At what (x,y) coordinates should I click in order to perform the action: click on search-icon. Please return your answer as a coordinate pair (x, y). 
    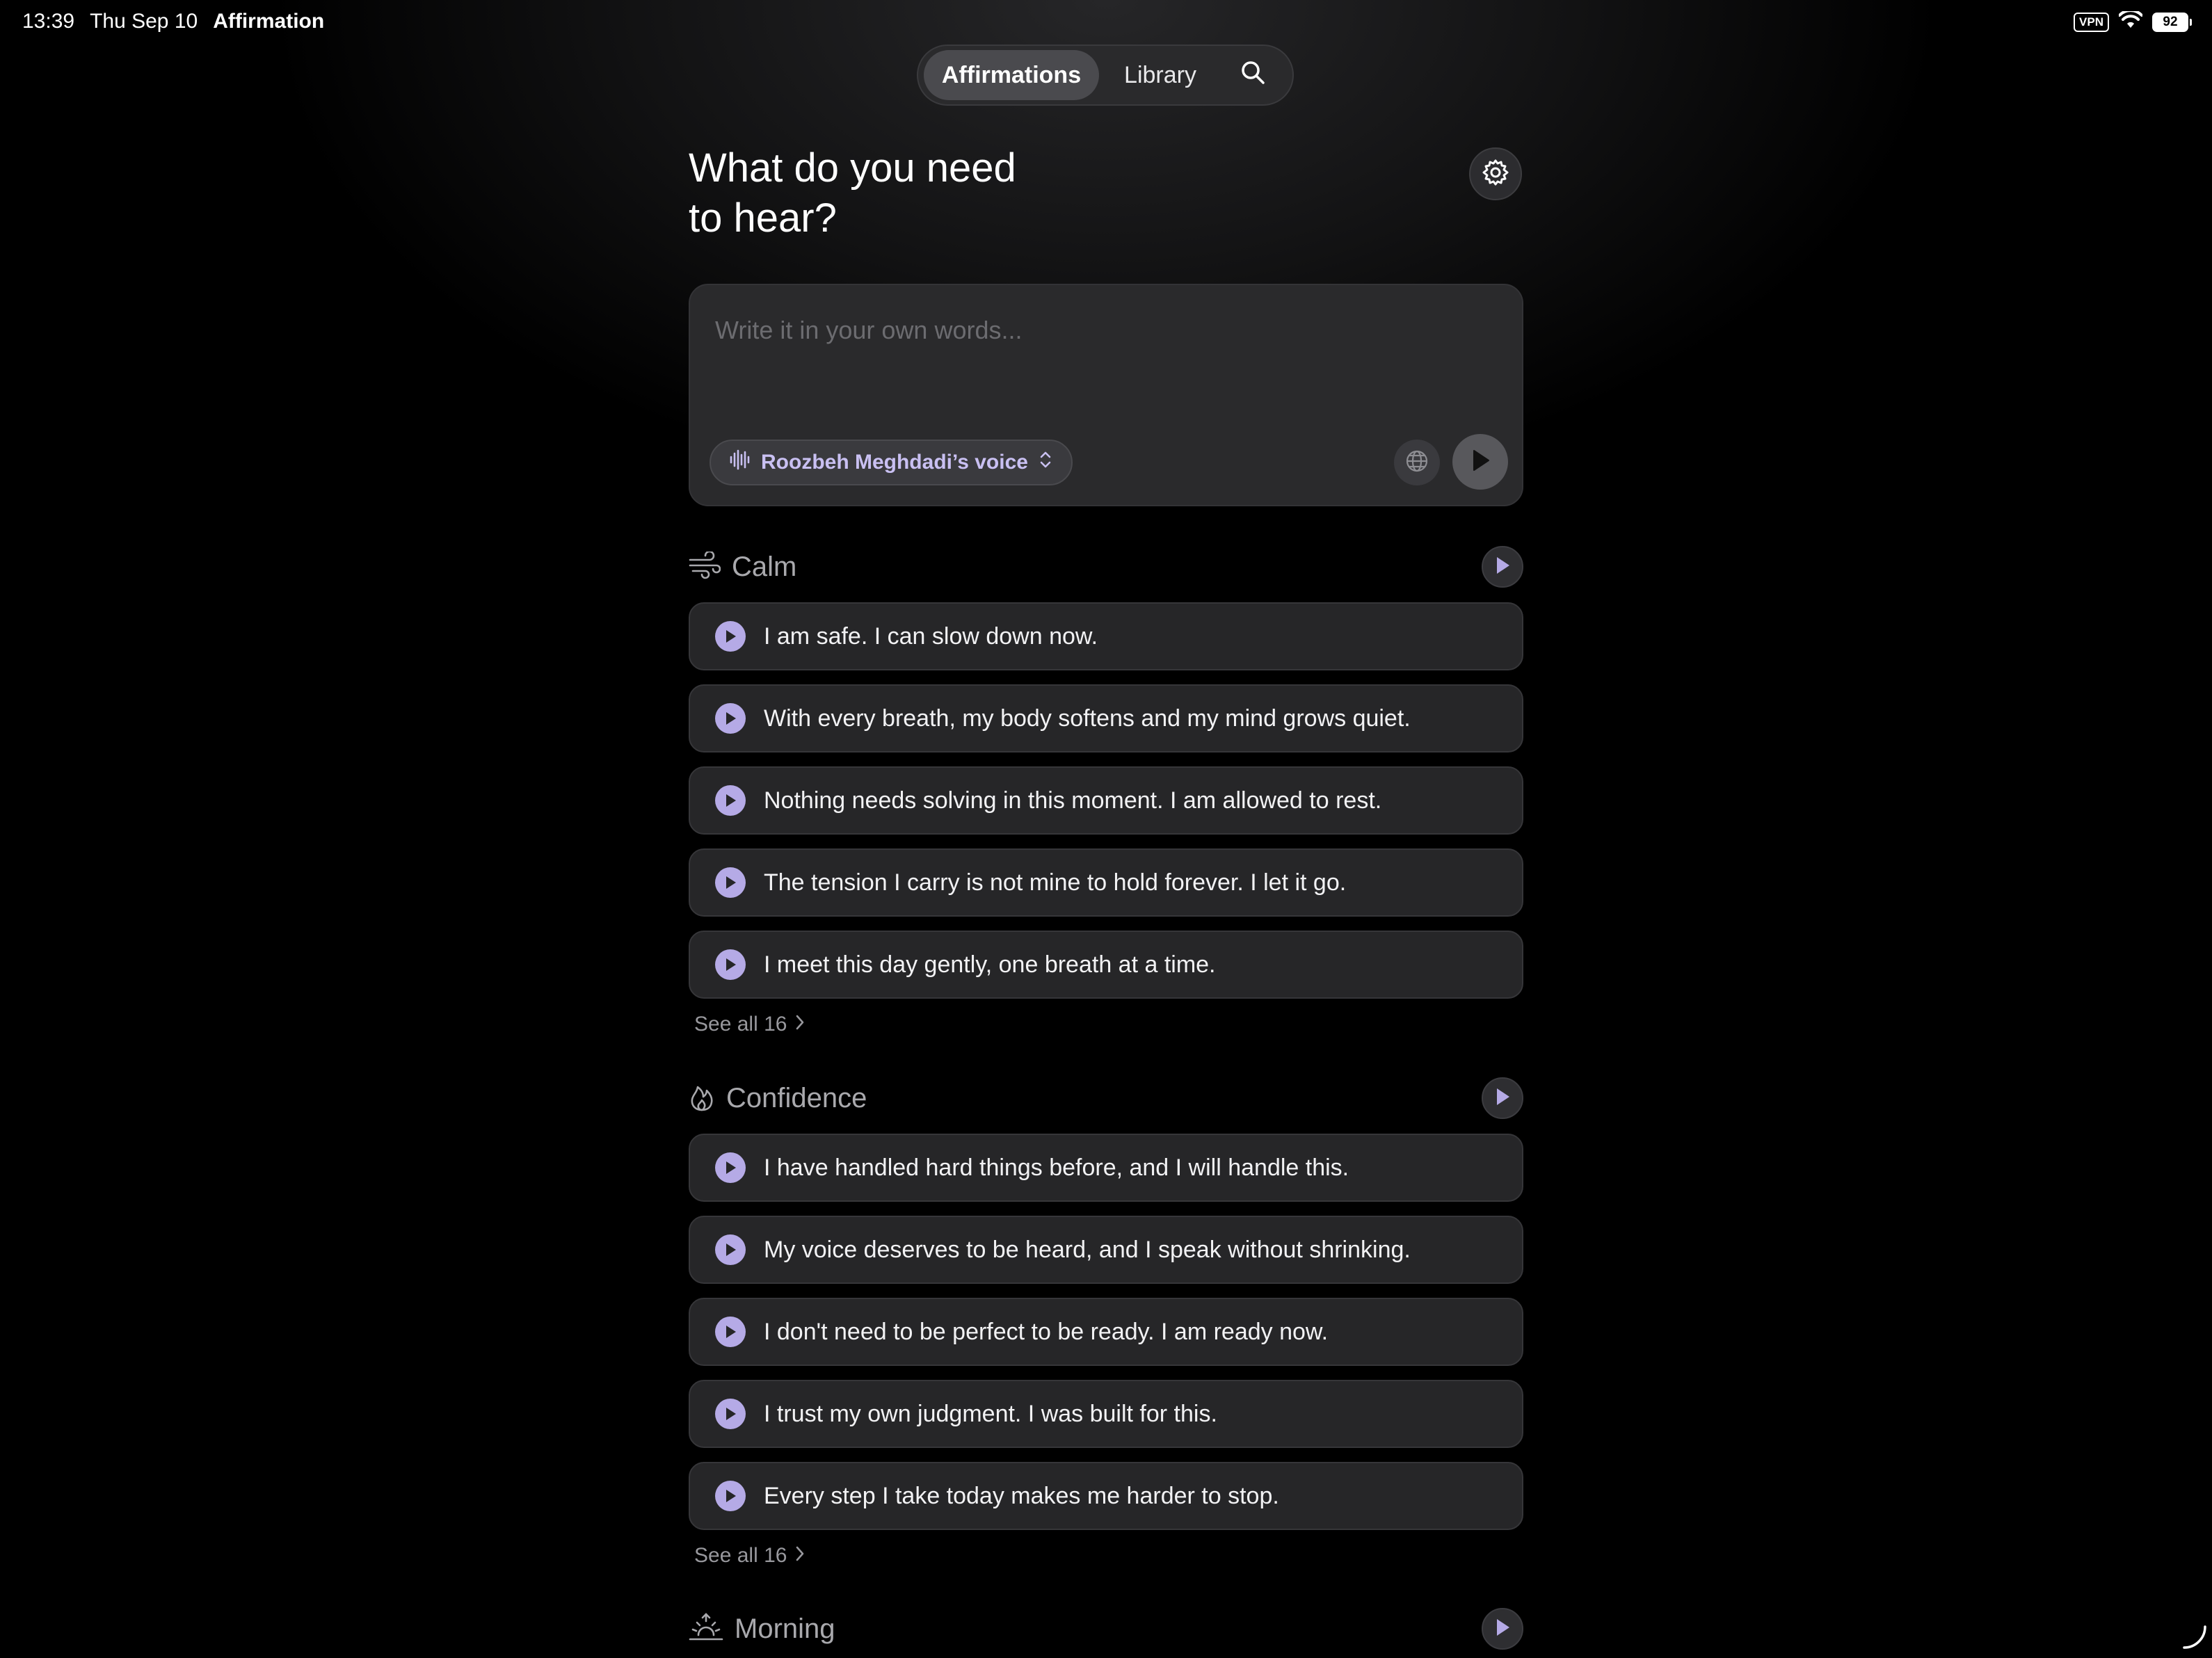
    Looking at the image, I should click on (1252, 75).